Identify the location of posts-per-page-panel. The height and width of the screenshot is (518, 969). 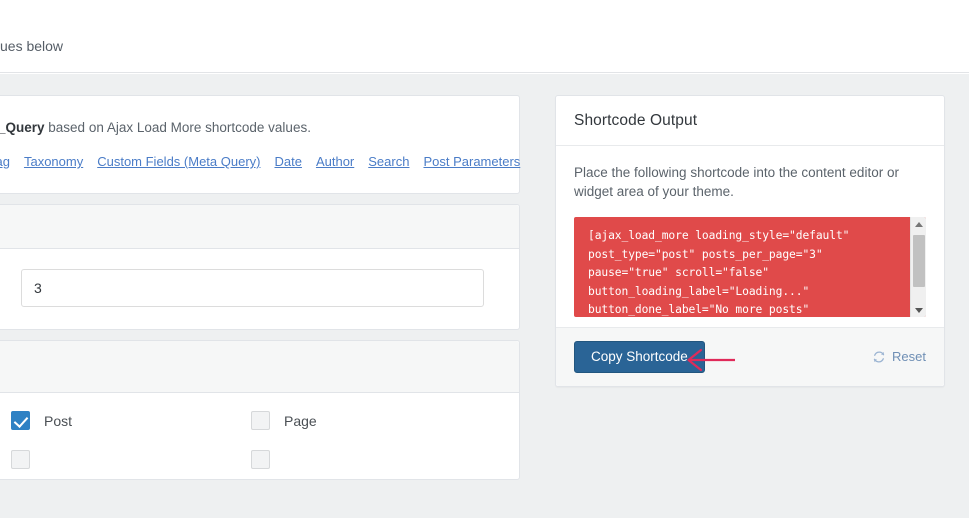
(260, 267).